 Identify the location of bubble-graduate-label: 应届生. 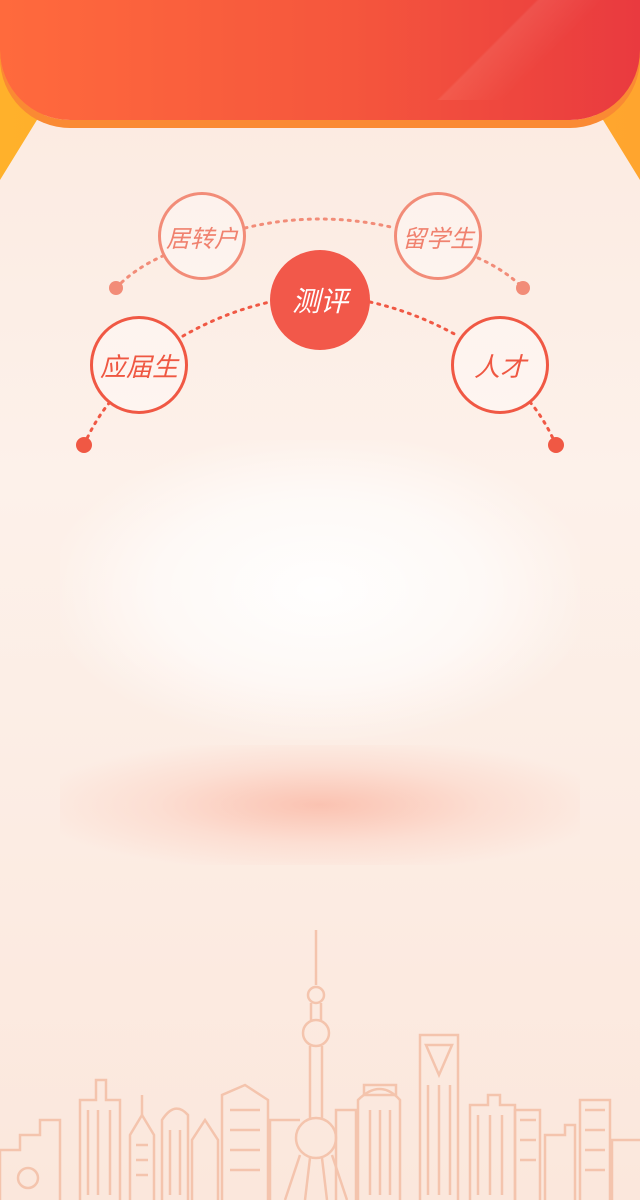
(138, 367).